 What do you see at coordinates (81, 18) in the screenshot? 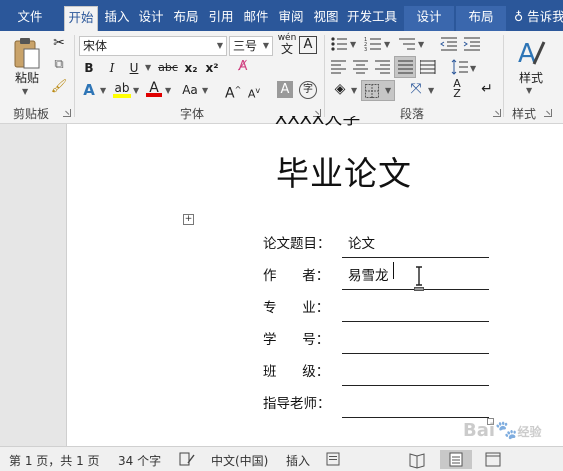
I see `tab-home: 开始` at bounding box center [81, 18].